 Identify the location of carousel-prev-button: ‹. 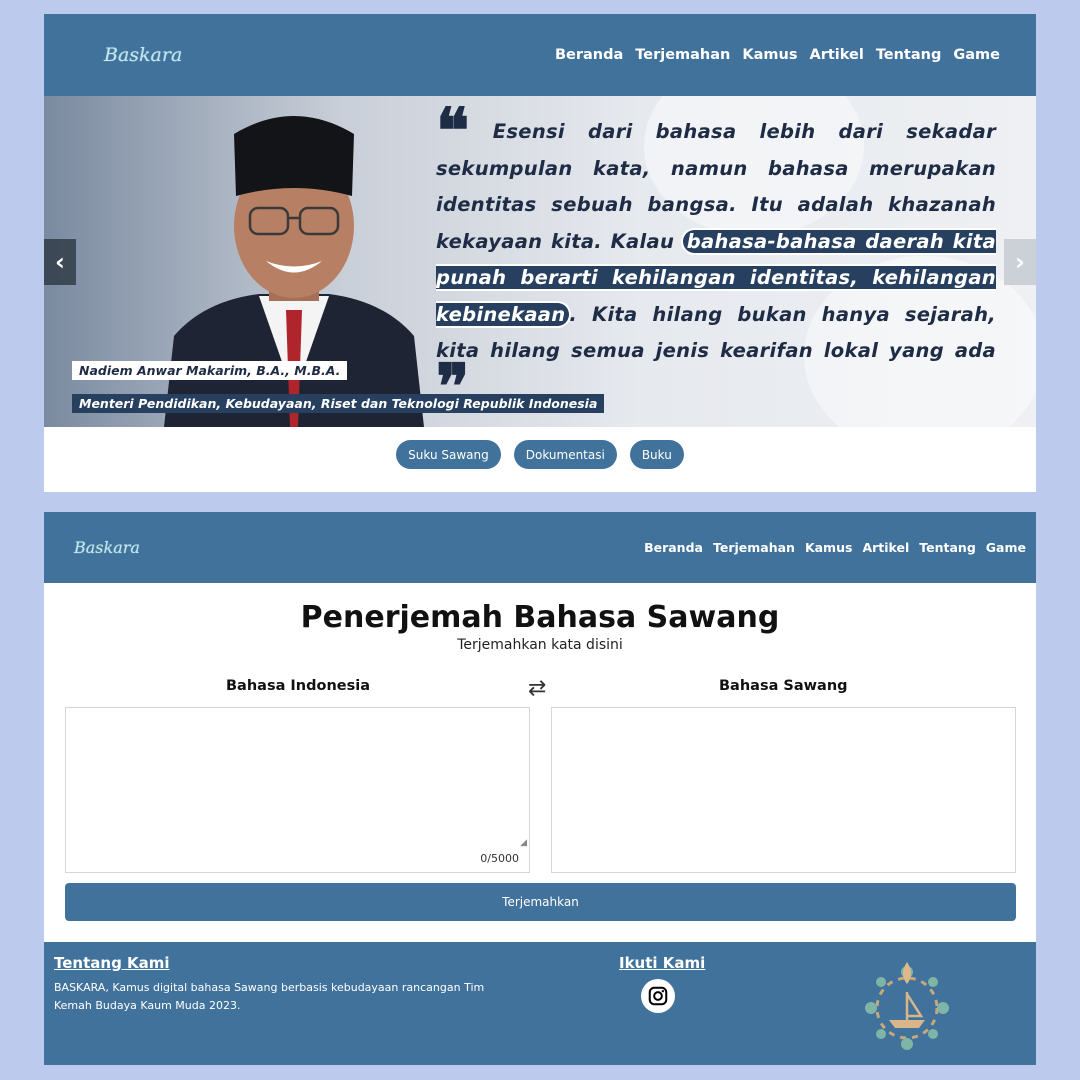
(60, 262).